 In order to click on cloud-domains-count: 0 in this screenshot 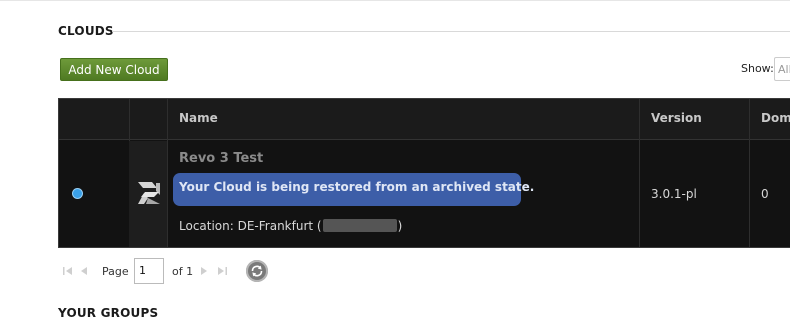, I will do `click(765, 194)`.